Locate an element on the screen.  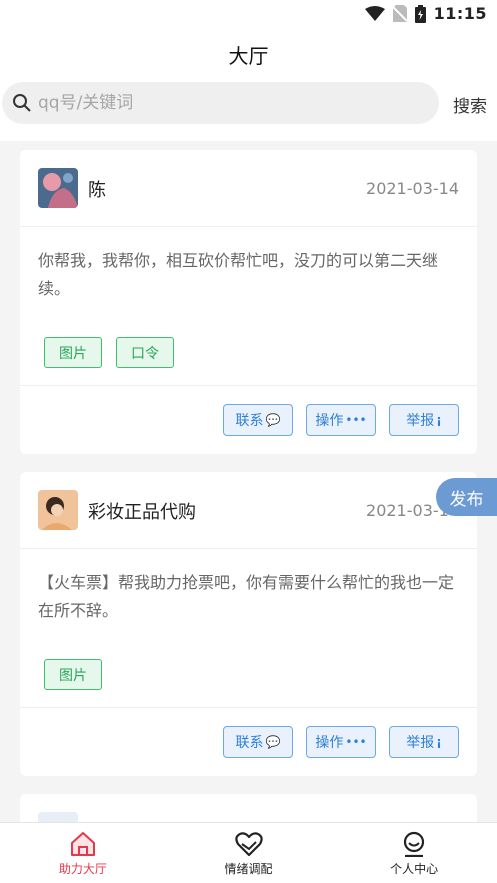
bottom-tab-bar: 助力大厅 情绪调配 个人中心 is located at coordinates (248, 852).